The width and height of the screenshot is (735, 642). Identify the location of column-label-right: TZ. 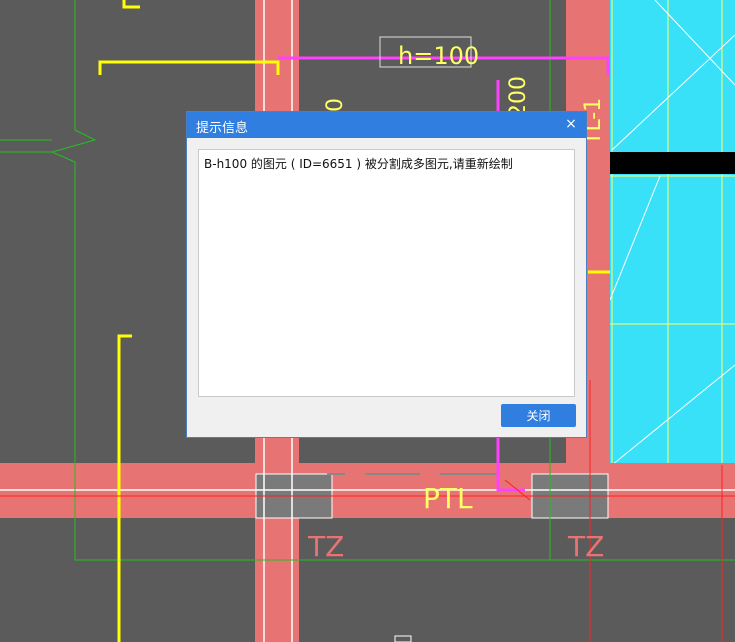
(585, 546).